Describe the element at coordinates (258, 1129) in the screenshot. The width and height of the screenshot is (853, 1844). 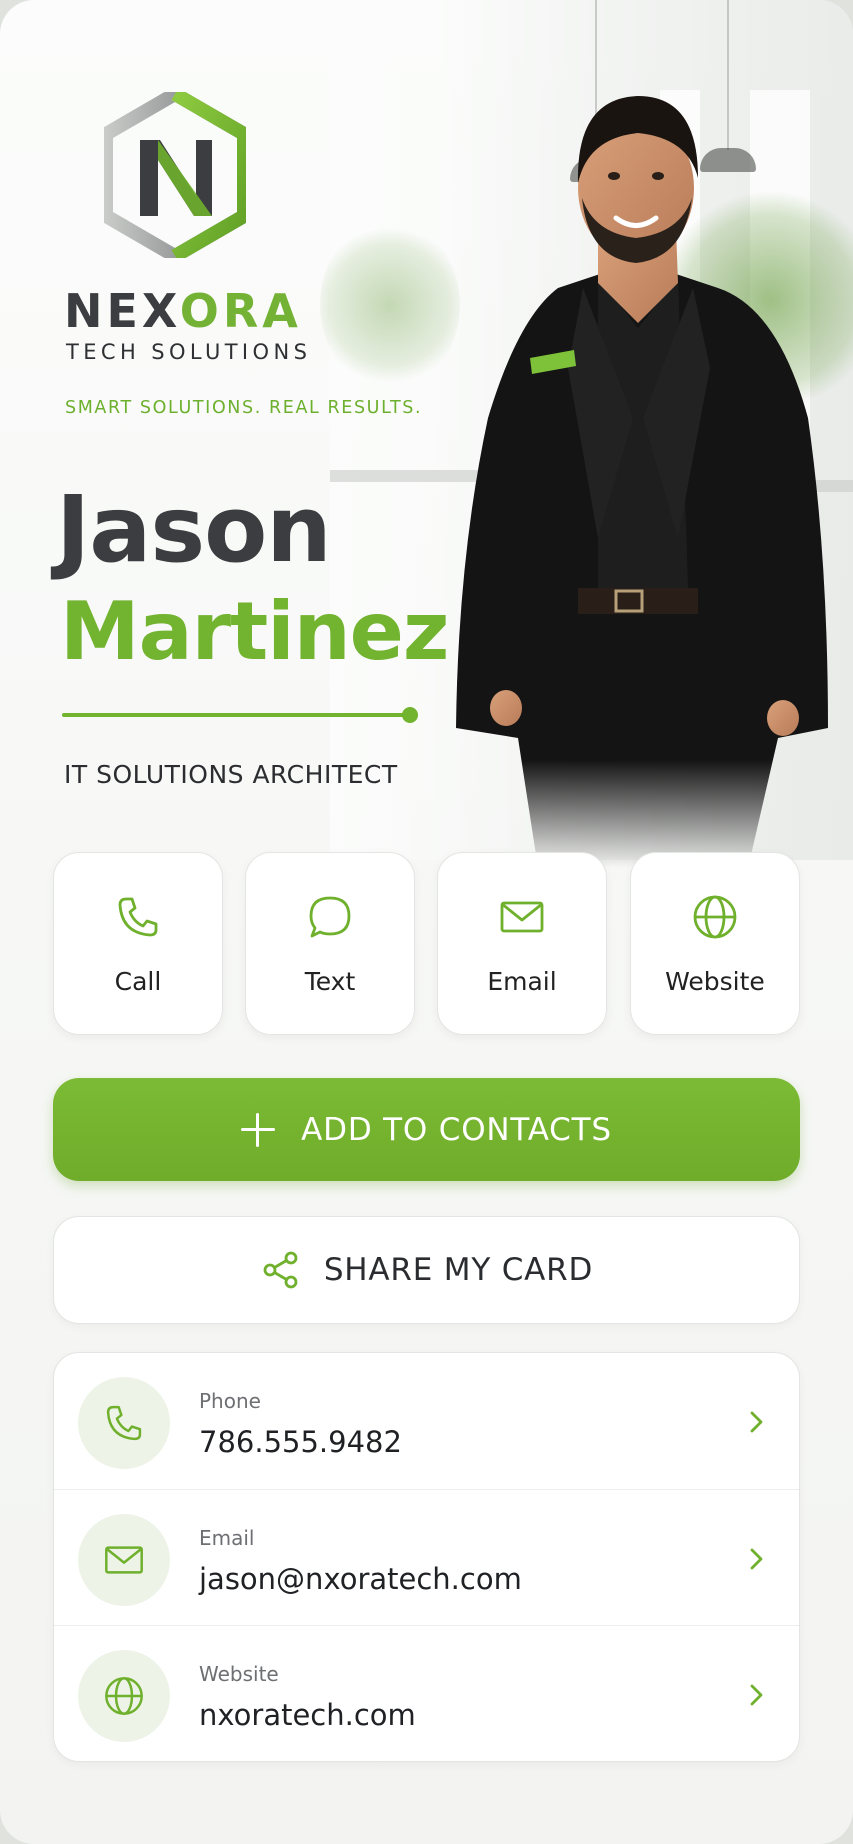
I see `plus-icon` at that location.